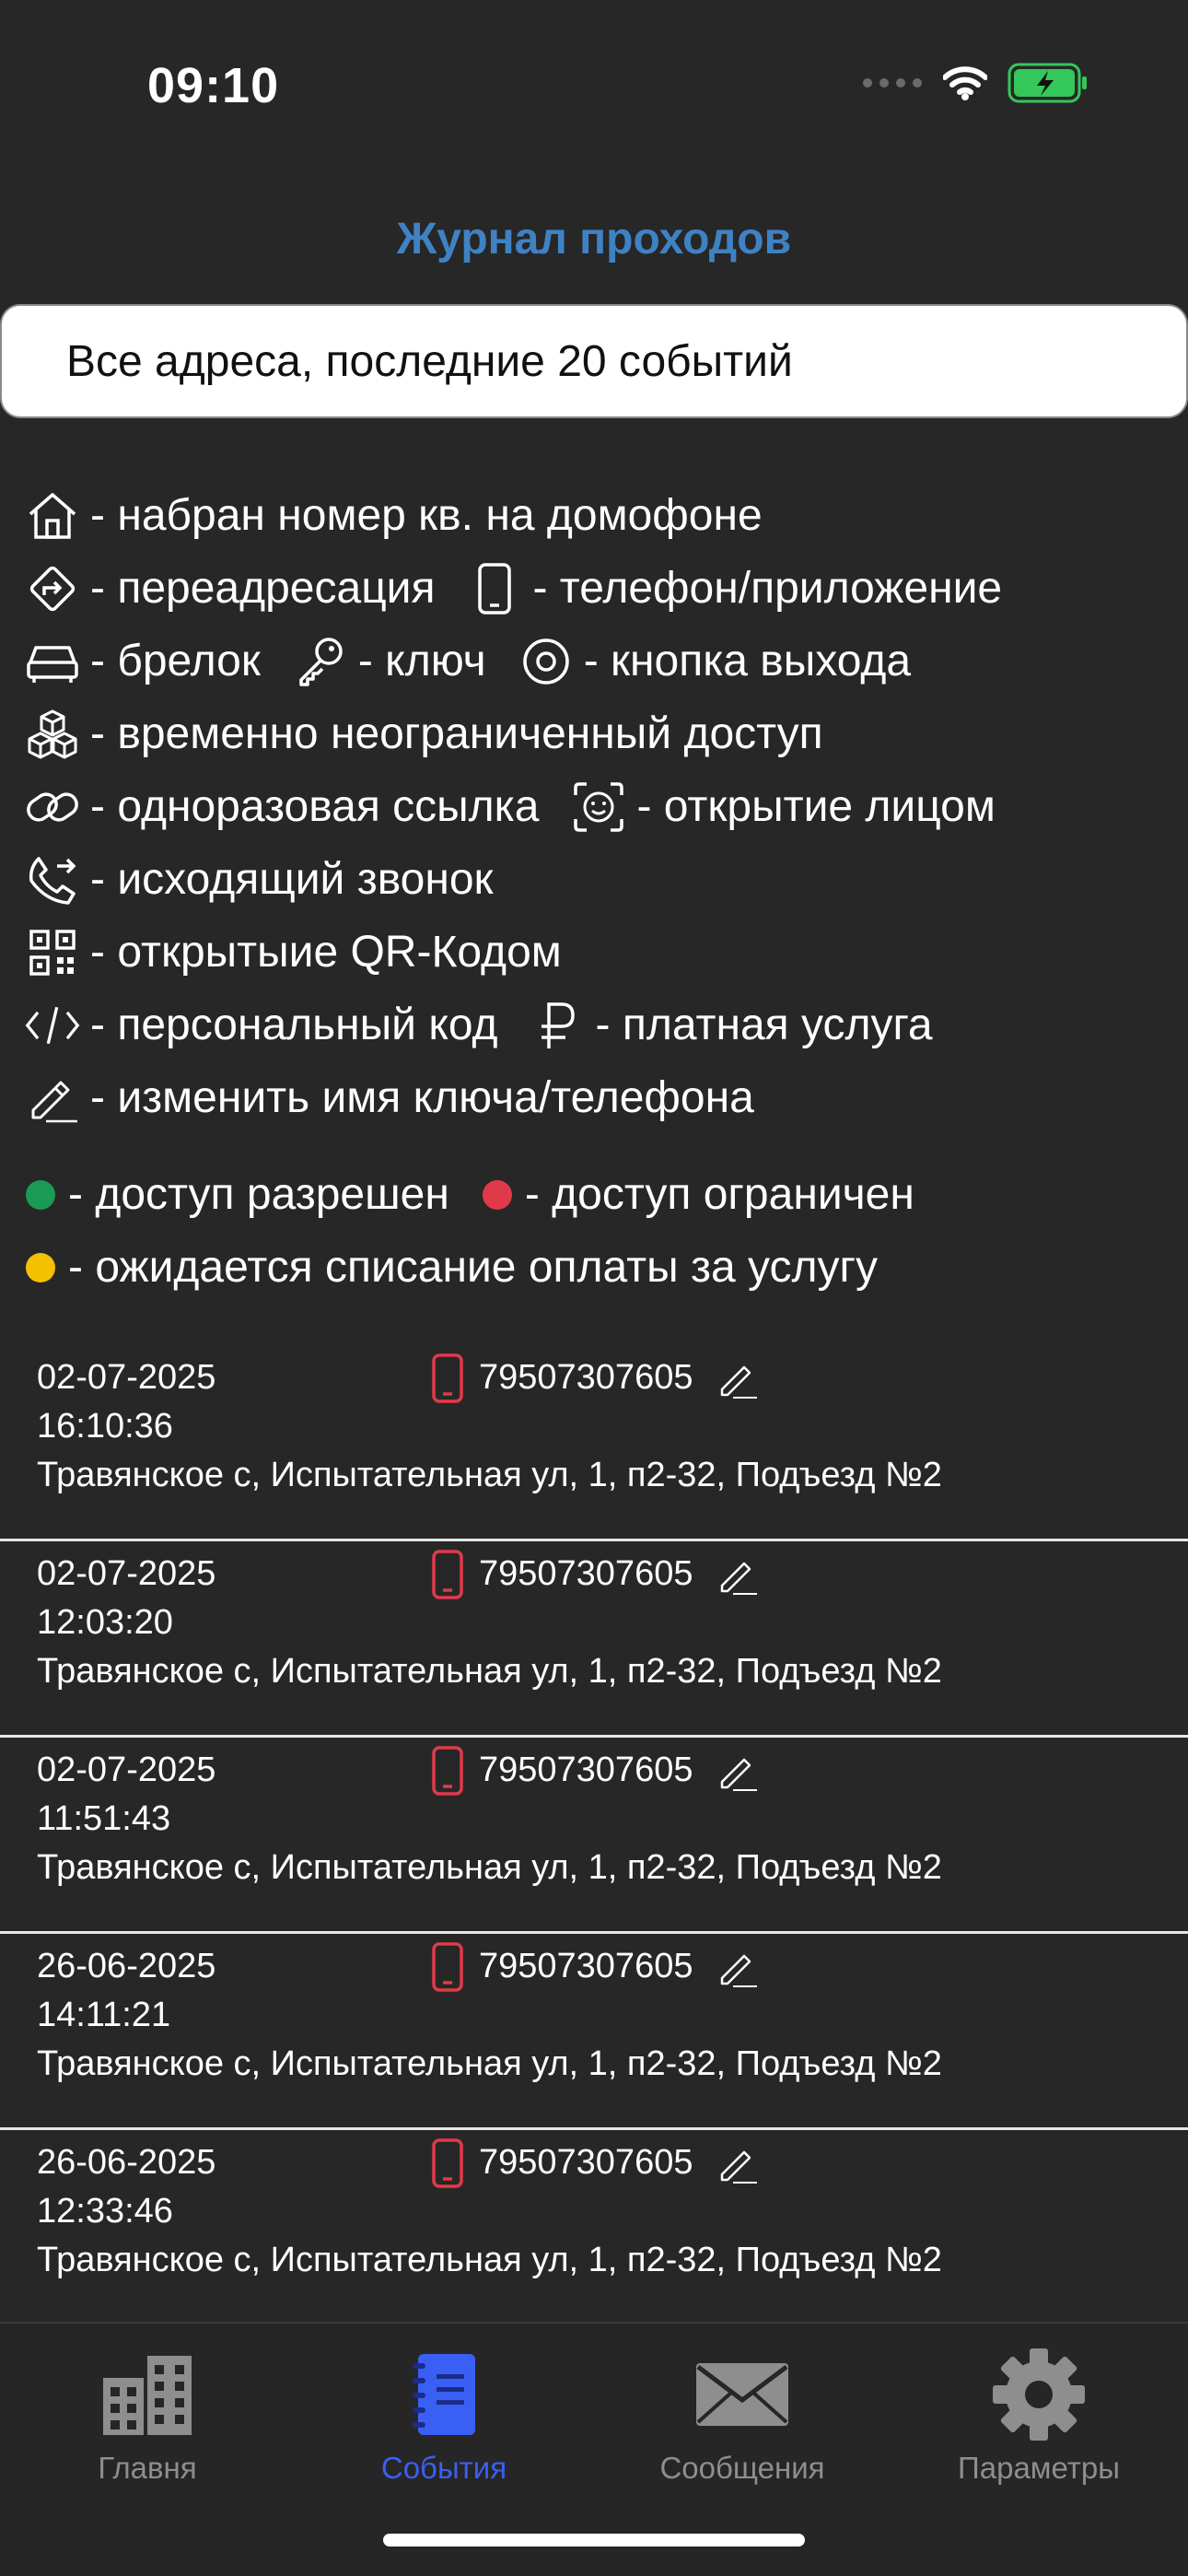 The image size is (1188, 2576). I want to click on legend-personal-code-text: - персональный код, so click(294, 1025).